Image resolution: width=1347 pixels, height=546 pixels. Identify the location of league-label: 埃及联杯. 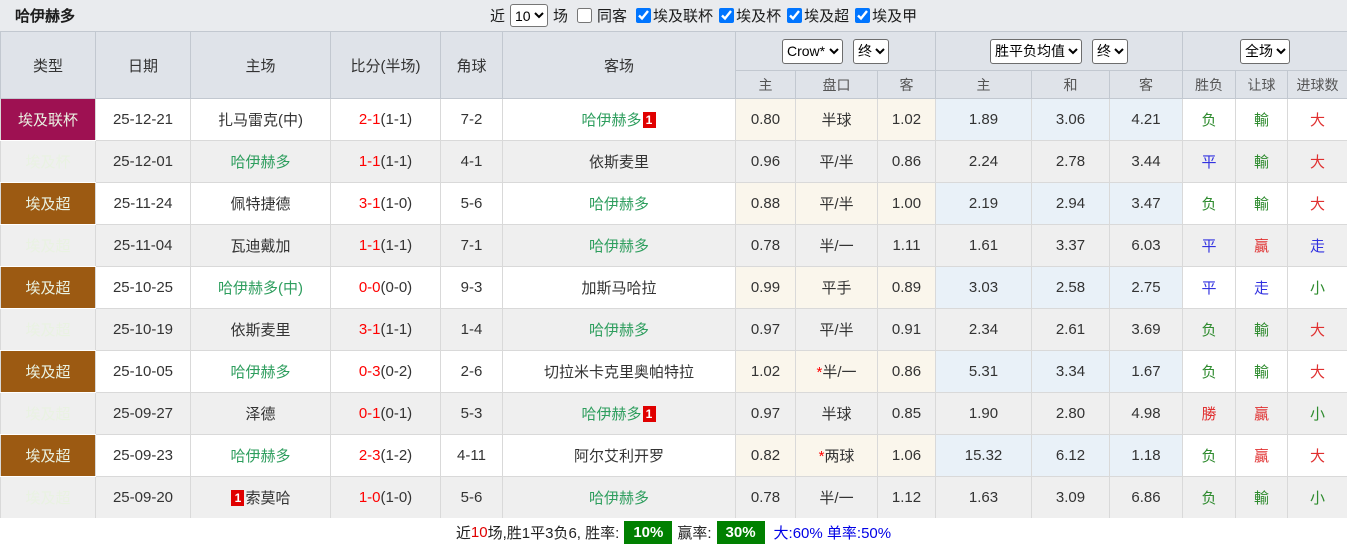
(683, 15).